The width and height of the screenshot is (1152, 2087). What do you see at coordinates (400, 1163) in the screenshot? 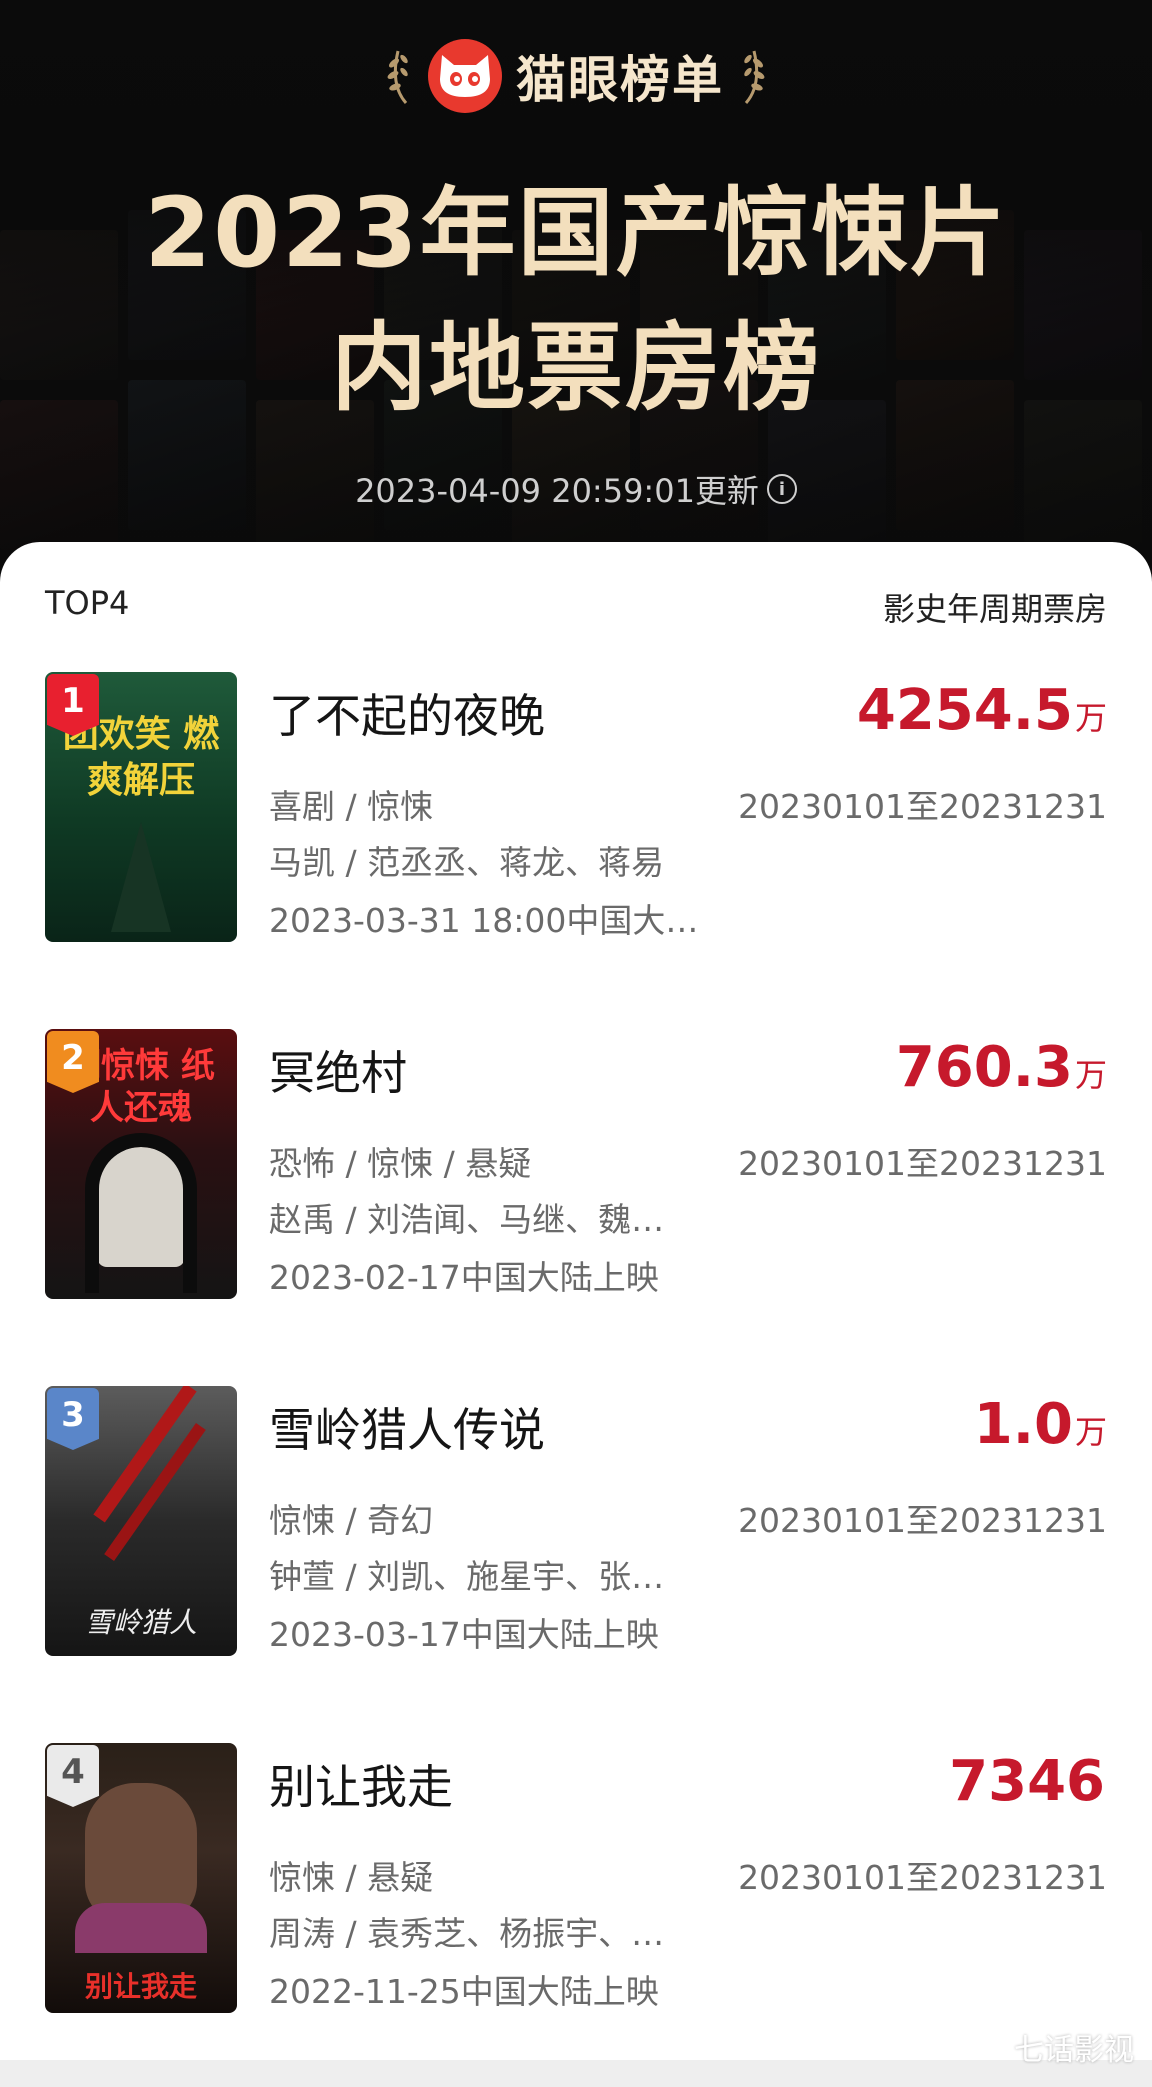
I see `movie-genre: 恐怖 / 惊悚 / 悬疑` at bounding box center [400, 1163].